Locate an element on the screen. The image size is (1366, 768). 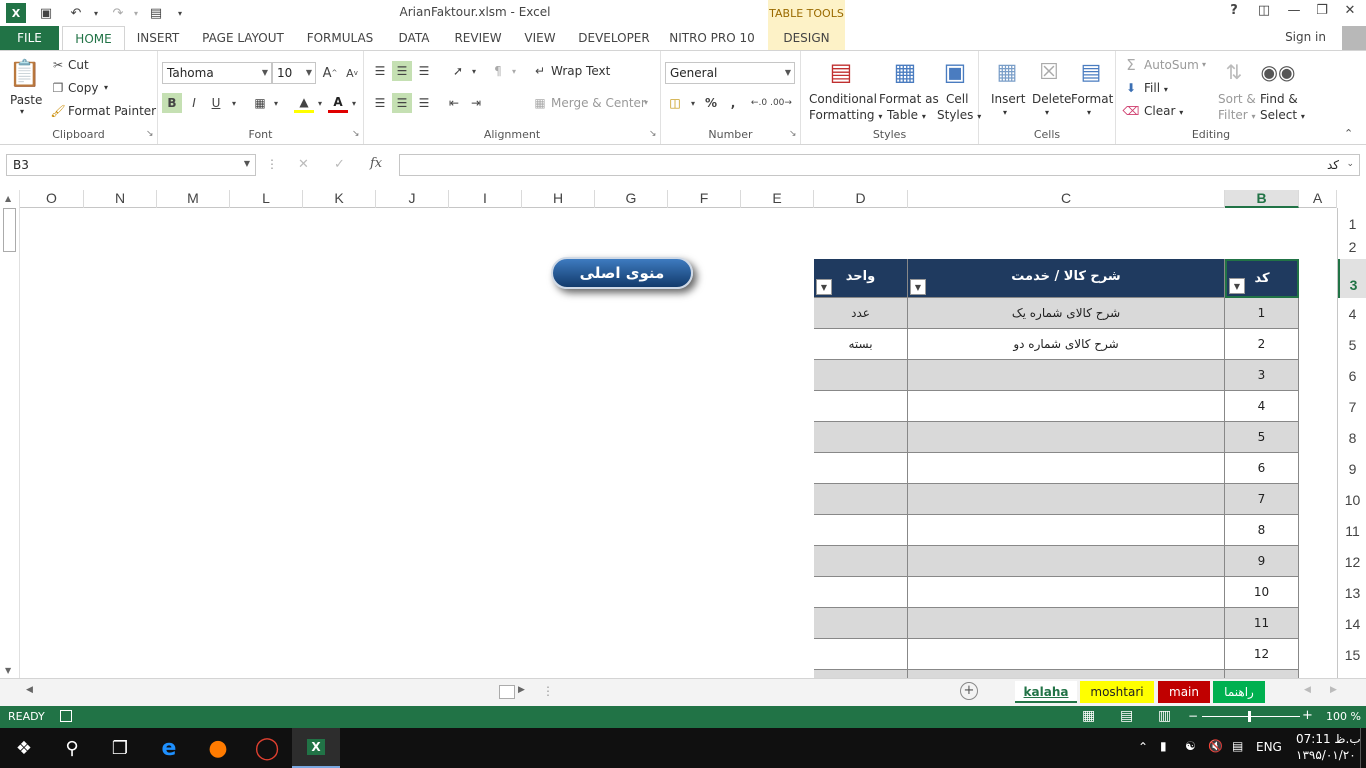
show-hidden-icons-icon: ⌃ is located at coordinates (1143, 747).